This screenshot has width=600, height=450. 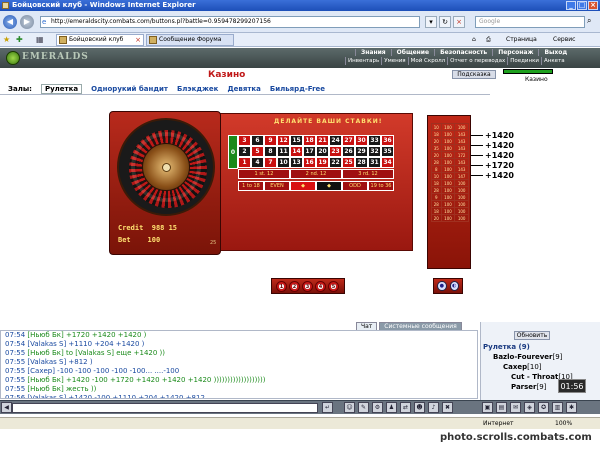 What do you see at coordinates (257, 140) in the screenshot?
I see `number-cell-6: 6` at bounding box center [257, 140].